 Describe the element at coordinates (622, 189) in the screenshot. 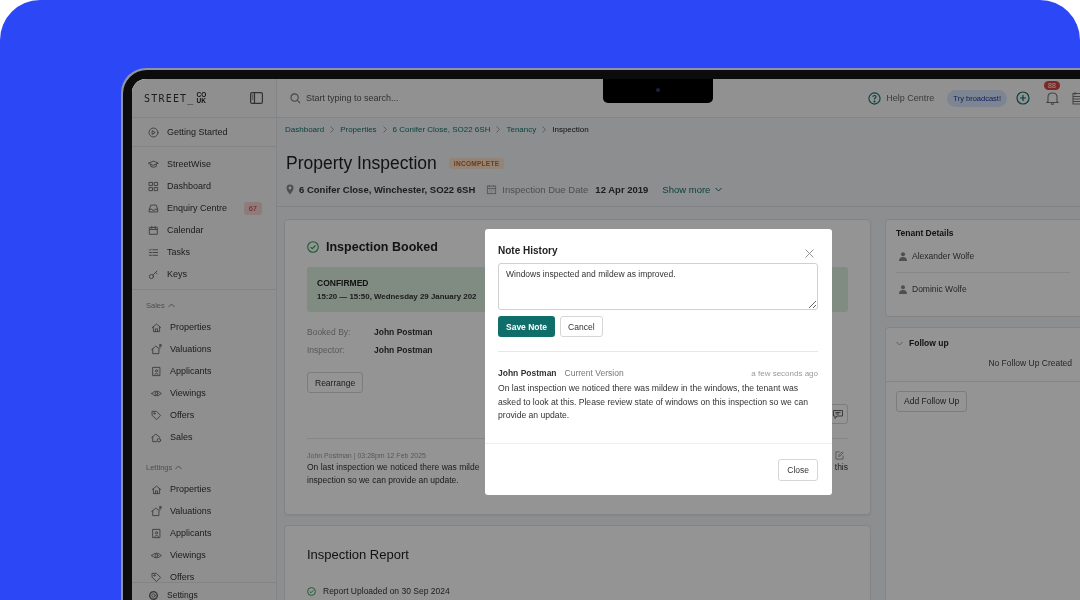

I see `due-date: 12 Apr 2019` at that location.